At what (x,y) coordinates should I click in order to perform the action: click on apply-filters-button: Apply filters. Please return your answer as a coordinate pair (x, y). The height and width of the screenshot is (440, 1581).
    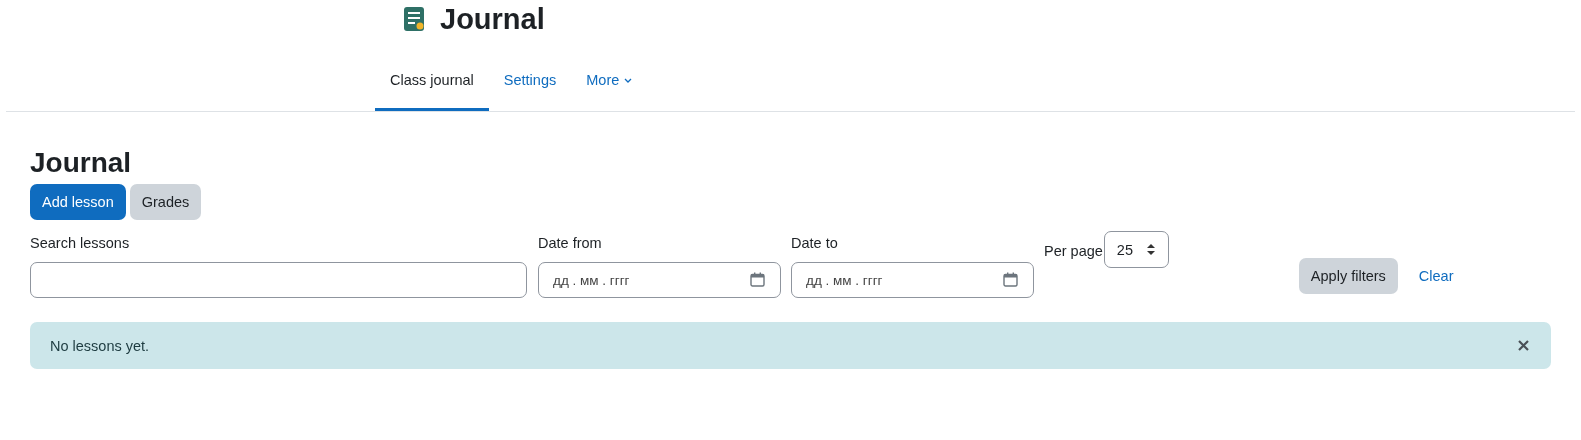
    Looking at the image, I should click on (1348, 276).